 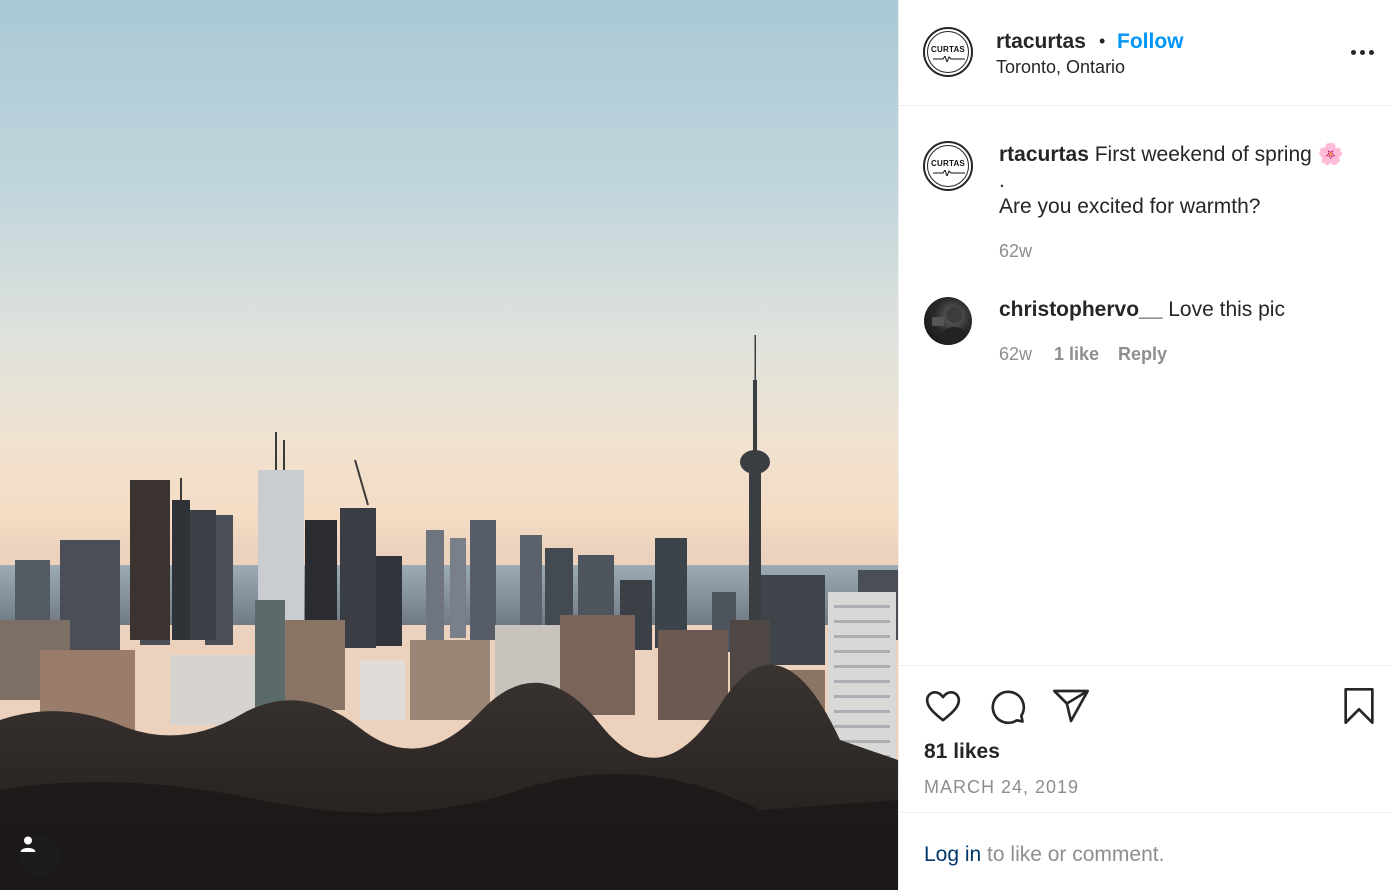 What do you see at coordinates (1142, 354) in the screenshot?
I see `comment-reply-button: Reply` at bounding box center [1142, 354].